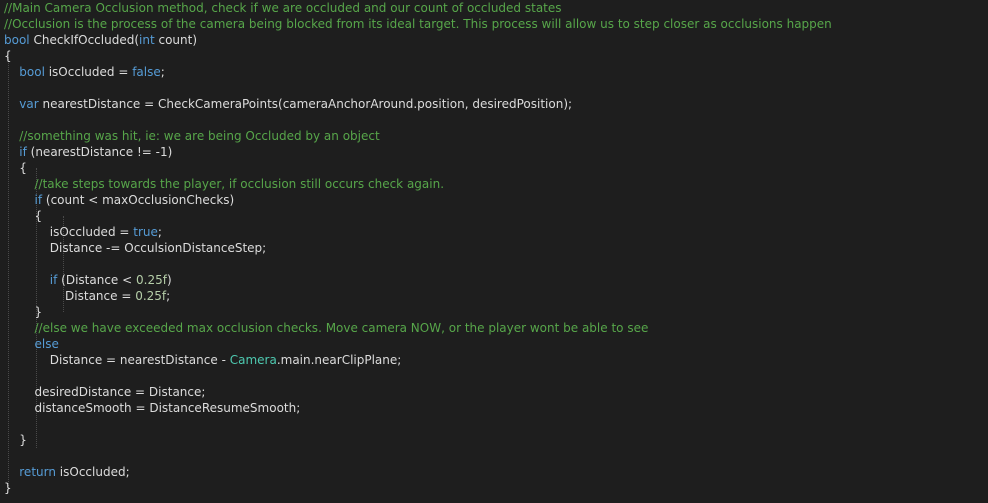  What do you see at coordinates (37, 472) in the screenshot?
I see `keyword-token: return` at bounding box center [37, 472].